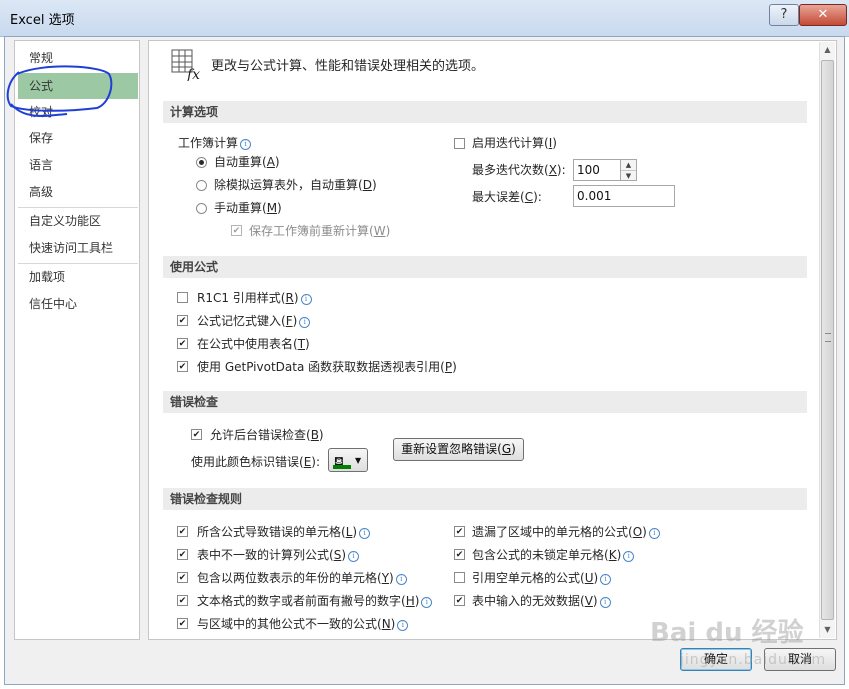 Image resolution: width=849 pixels, height=689 pixels. I want to click on reset-ignored-errors-button: 重新设置忽略错误(G), so click(458, 449).